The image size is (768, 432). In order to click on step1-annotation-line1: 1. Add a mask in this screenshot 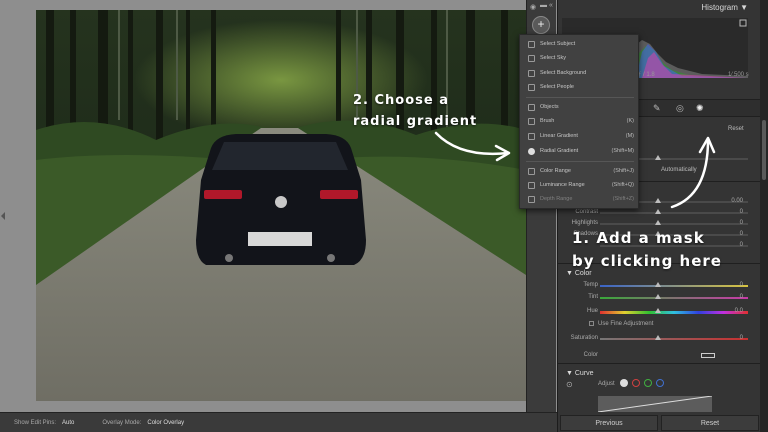, I will do `click(638, 238)`.